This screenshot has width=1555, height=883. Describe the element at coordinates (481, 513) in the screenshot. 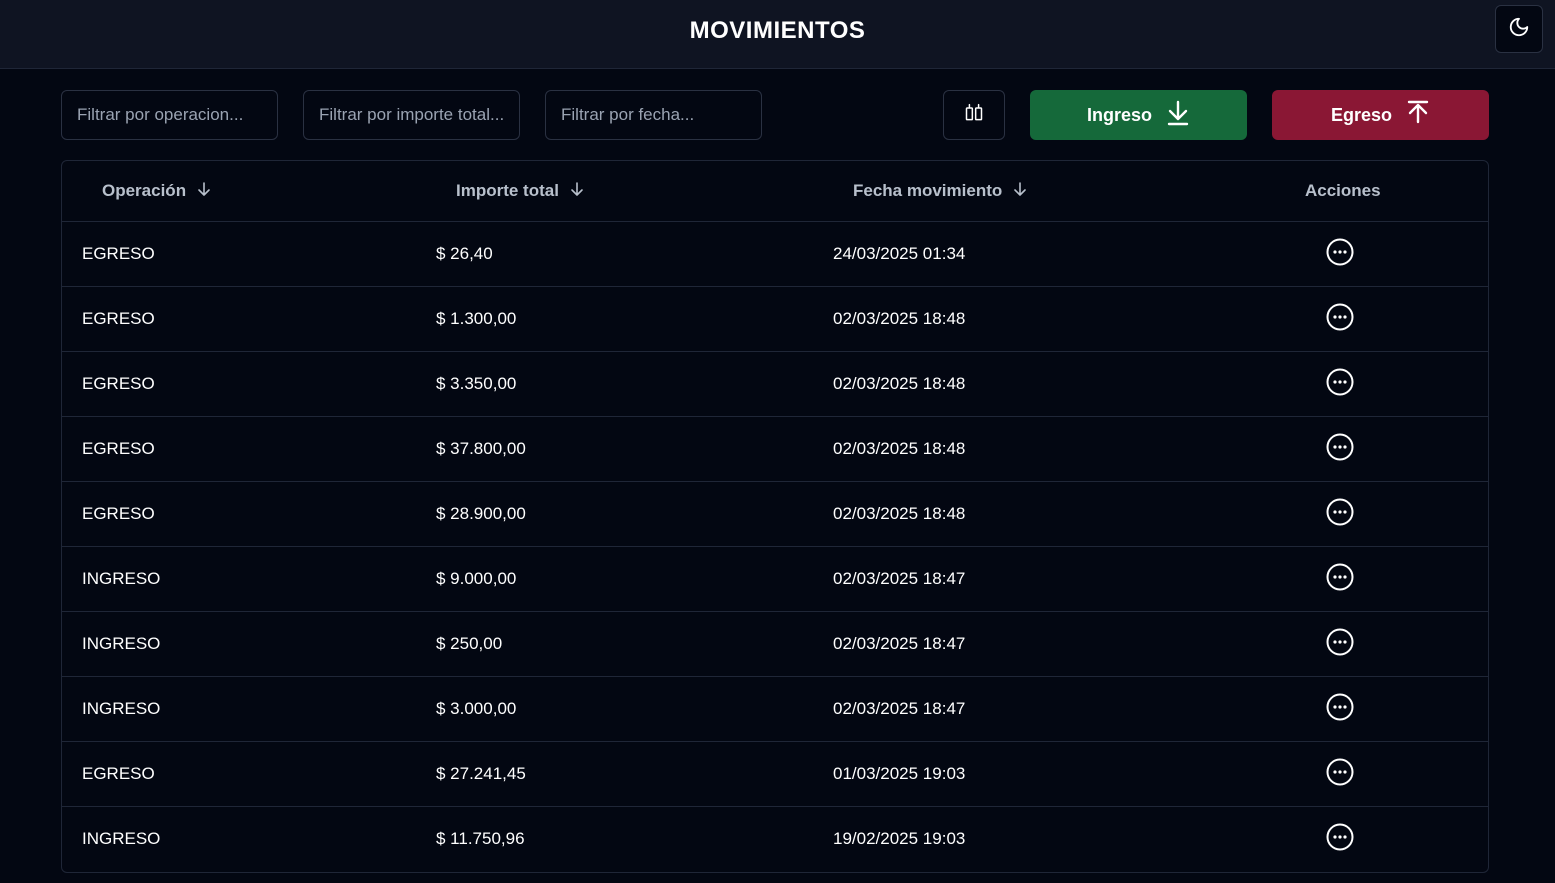

I see `cell-importe: $ 28.900,00` at that location.